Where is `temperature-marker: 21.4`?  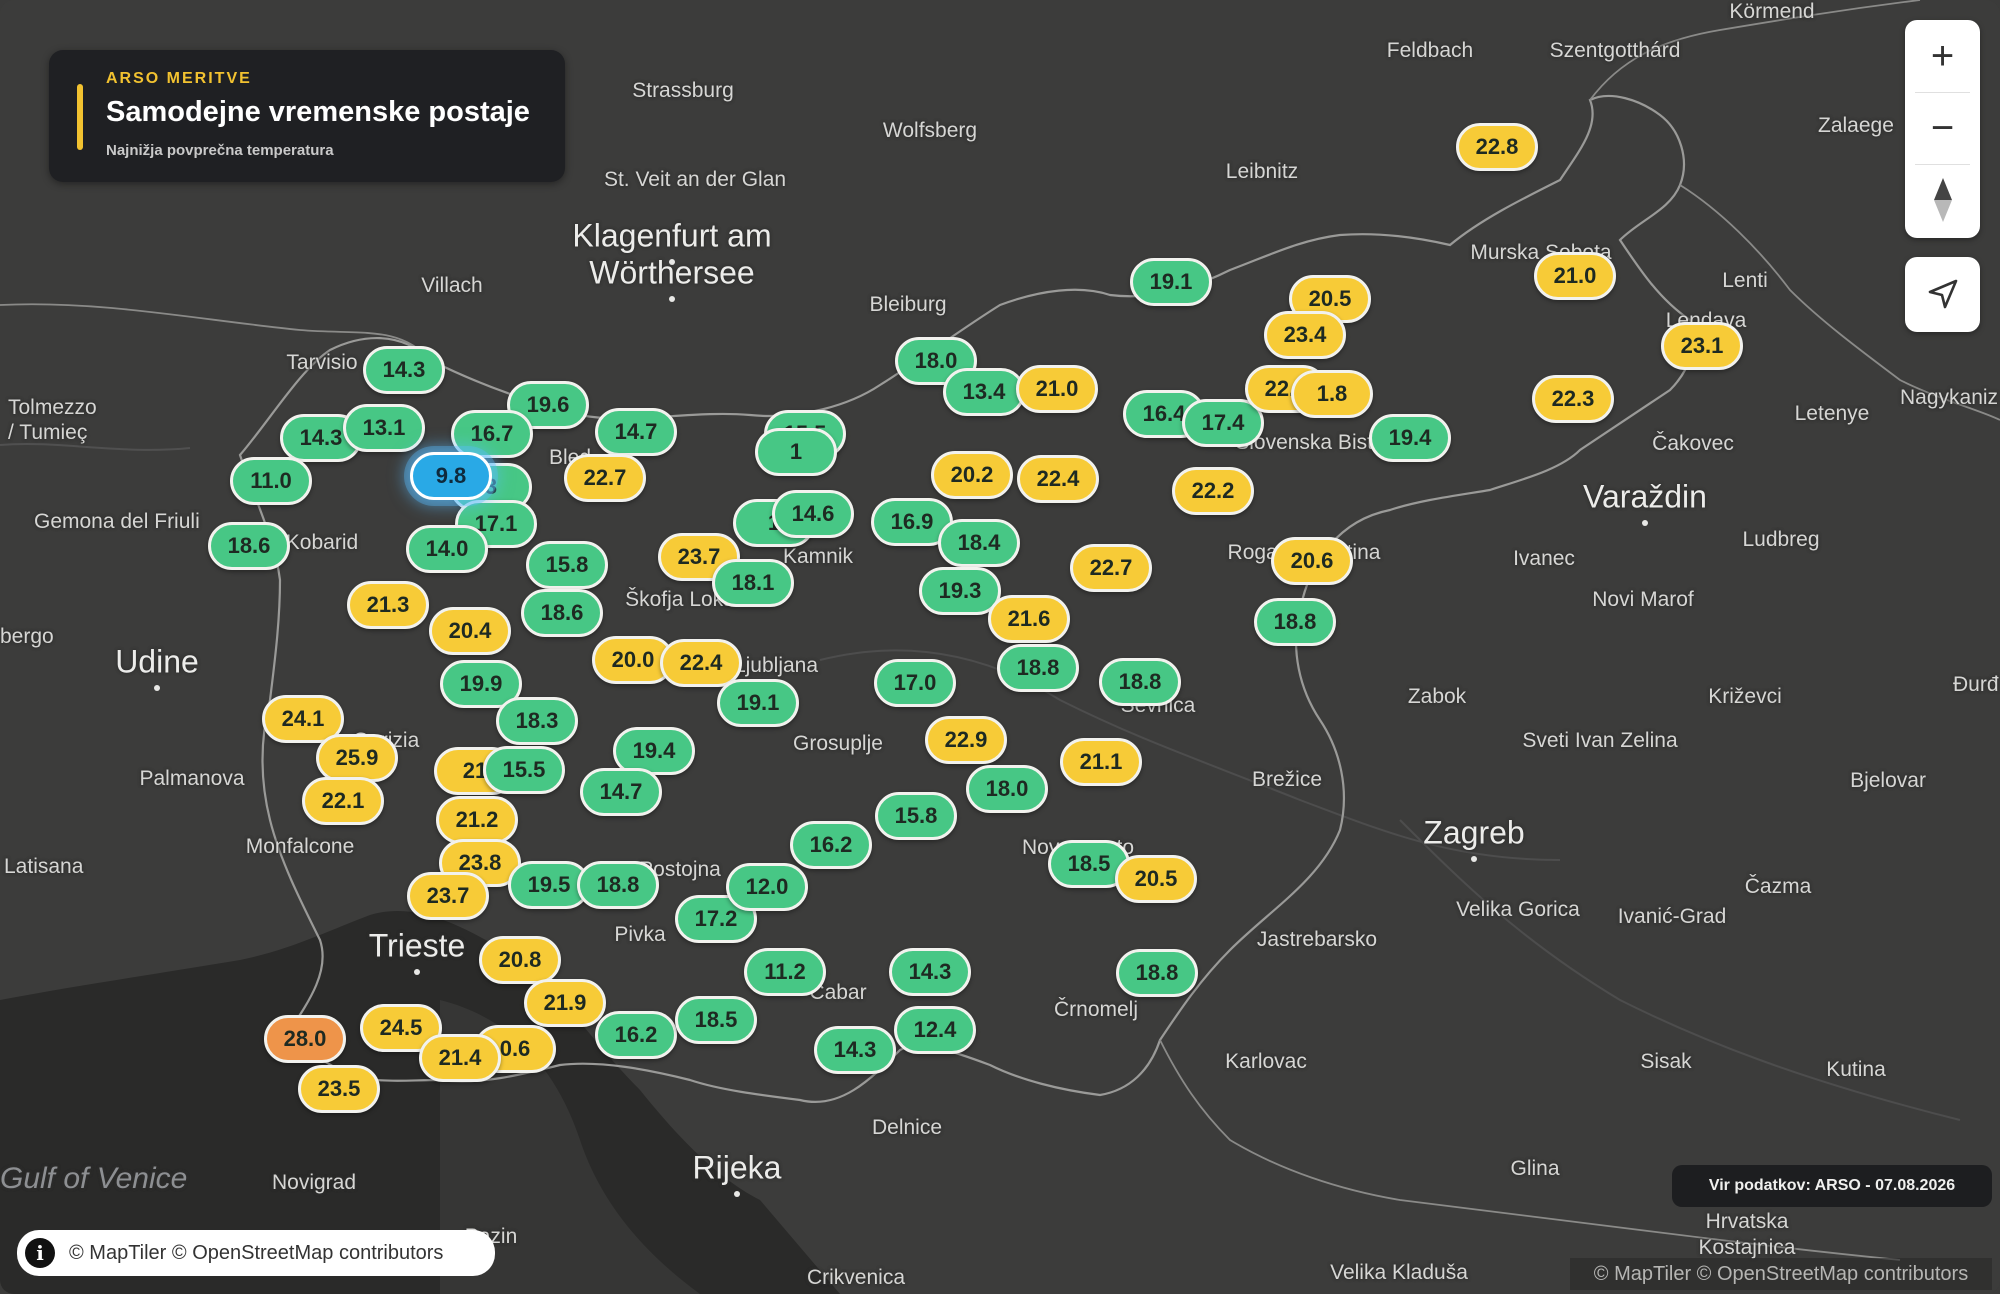 temperature-marker: 21.4 is located at coordinates (460, 1058).